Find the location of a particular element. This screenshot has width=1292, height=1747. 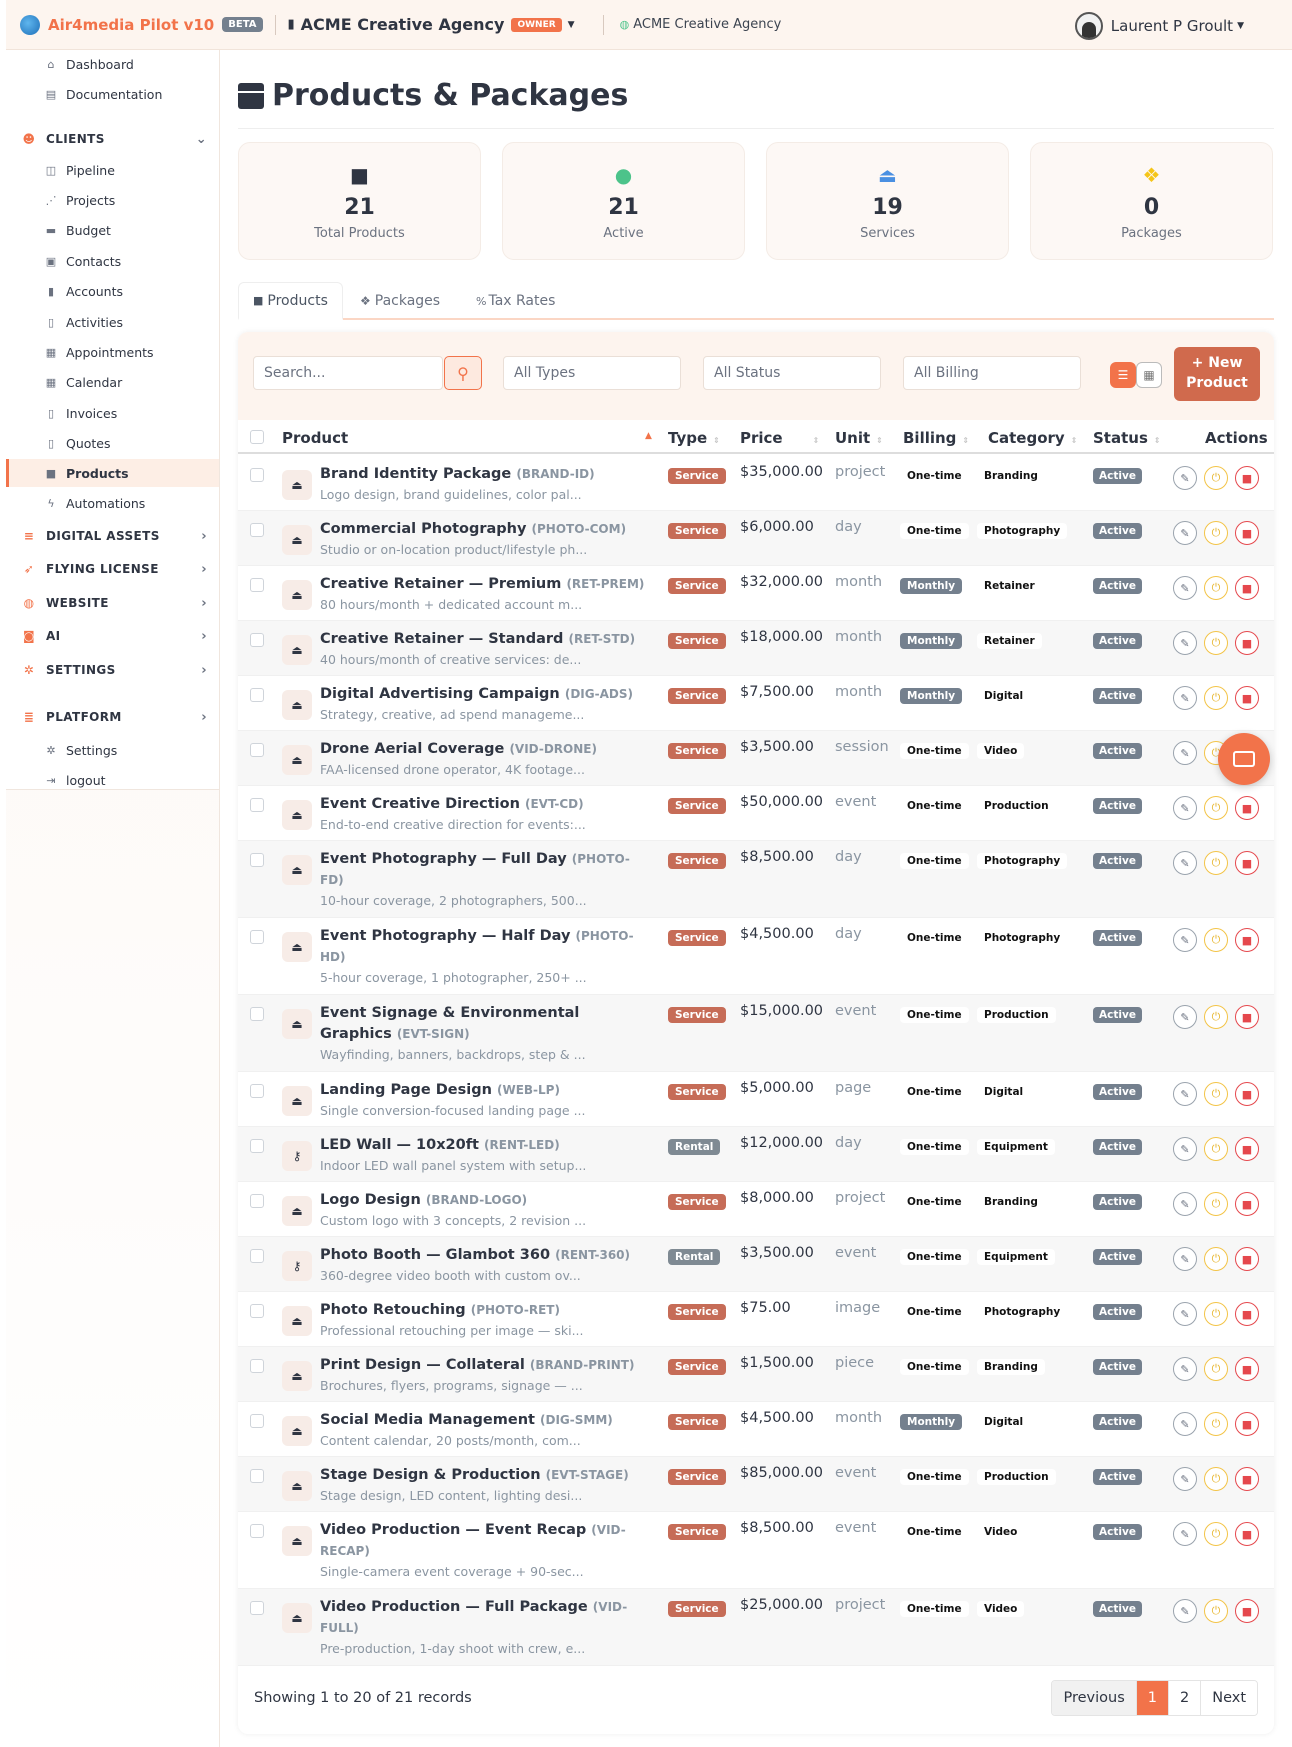

search-button: ⚲ is located at coordinates (463, 373).